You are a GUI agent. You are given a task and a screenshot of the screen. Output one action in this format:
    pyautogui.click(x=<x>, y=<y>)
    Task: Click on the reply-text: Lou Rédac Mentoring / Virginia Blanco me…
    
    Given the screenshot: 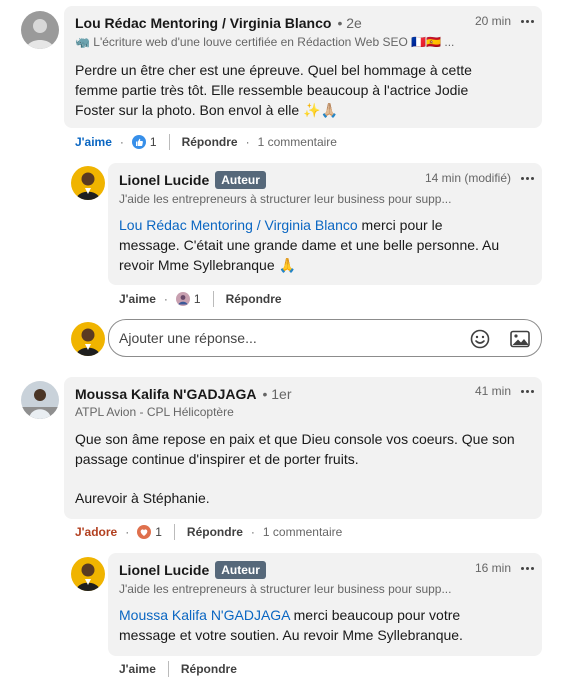 What is the action you would take?
    pyautogui.click(x=324, y=245)
    